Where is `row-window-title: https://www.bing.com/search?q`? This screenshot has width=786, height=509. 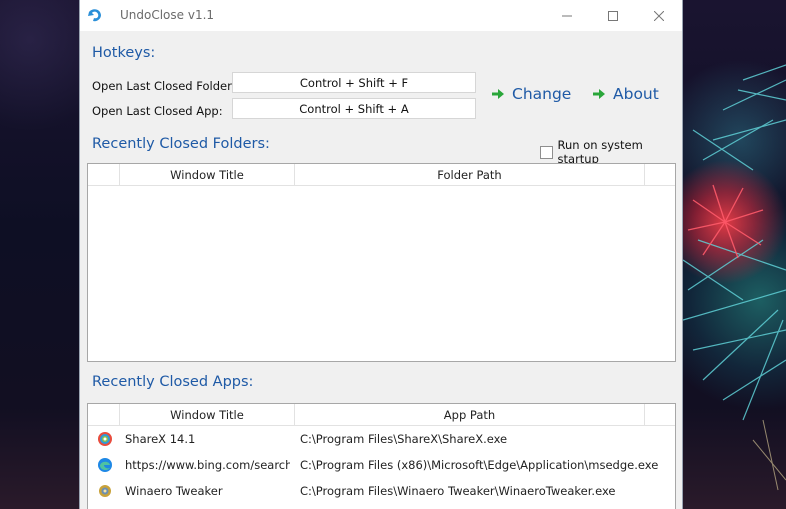
row-window-title: https://www.bing.com/search?q is located at coordinates (207, 465).